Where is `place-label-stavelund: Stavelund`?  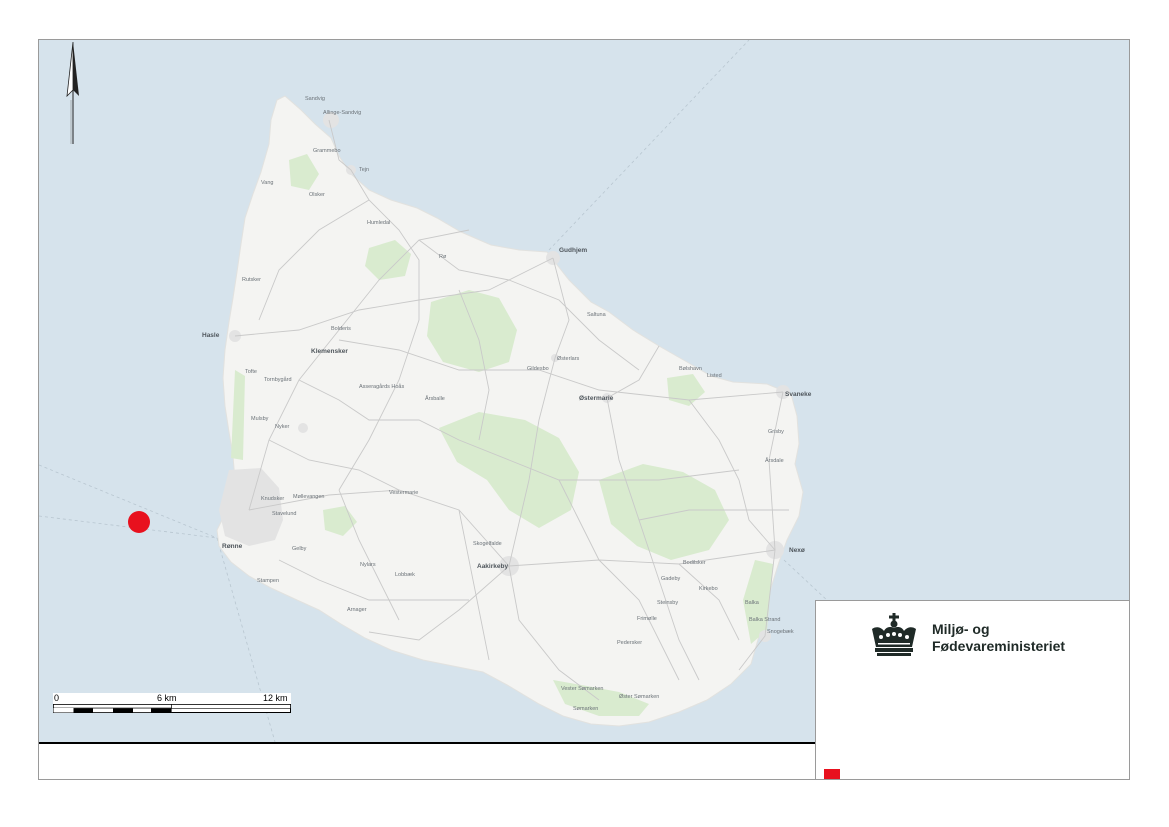
place-label-stavelund: Stavelund is located at coordinates (284, 514).